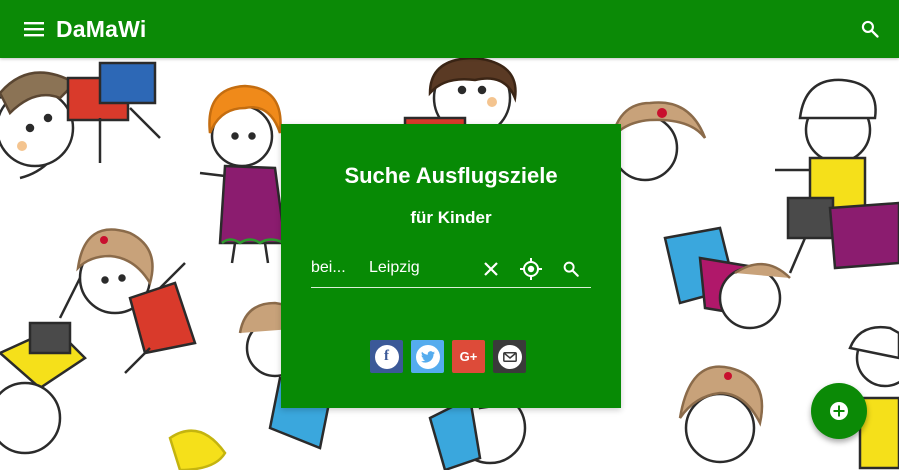 The image size is (899, 470). Describe the element at coordinates (449, 29) in the screenshot. I see `app-bar: DaMaWi` at that location.